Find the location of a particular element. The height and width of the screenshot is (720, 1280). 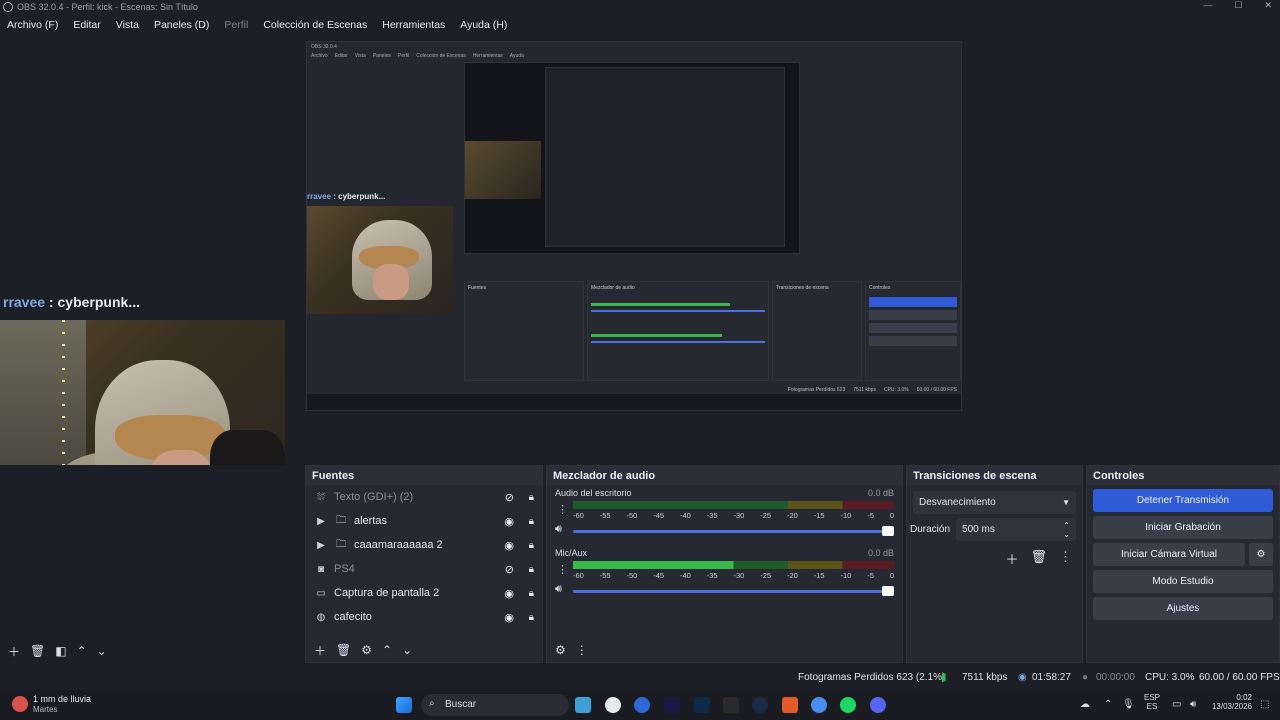

minimize-button: — is located at coordinates (1207, 5).